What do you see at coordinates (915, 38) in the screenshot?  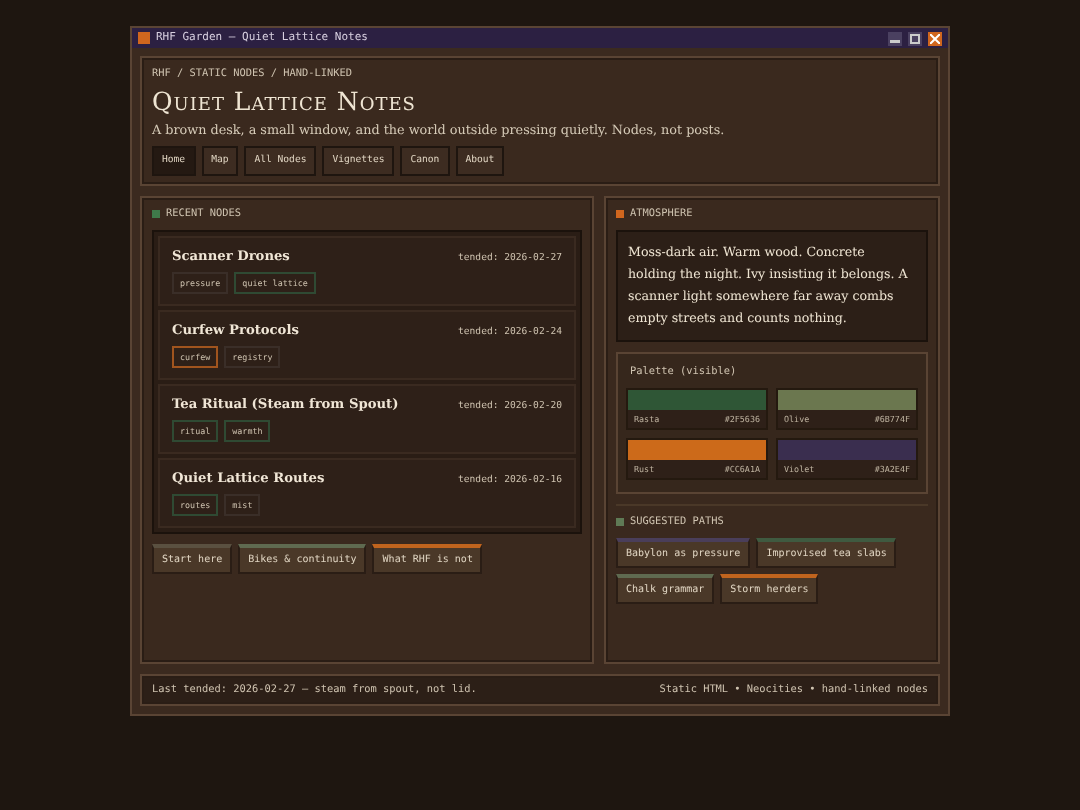 I see `maximize-button` at bounding box center [915, 38].